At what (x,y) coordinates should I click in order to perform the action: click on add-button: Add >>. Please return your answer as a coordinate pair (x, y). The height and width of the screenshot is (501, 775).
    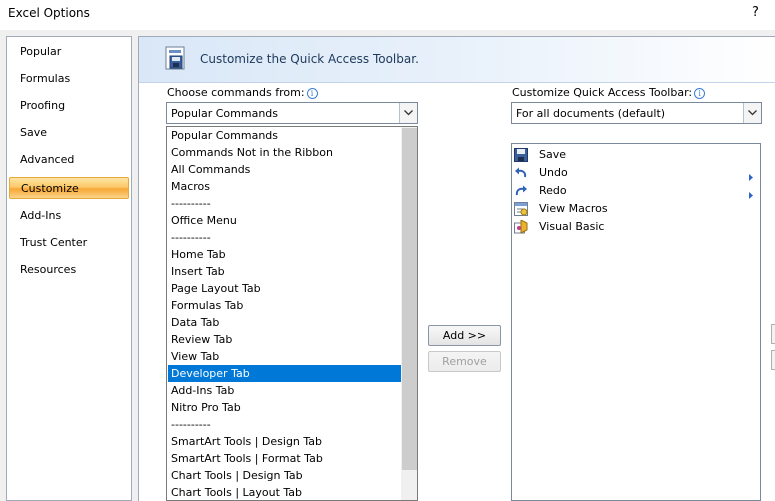
    Looking at the image, I should click on (464, 335).